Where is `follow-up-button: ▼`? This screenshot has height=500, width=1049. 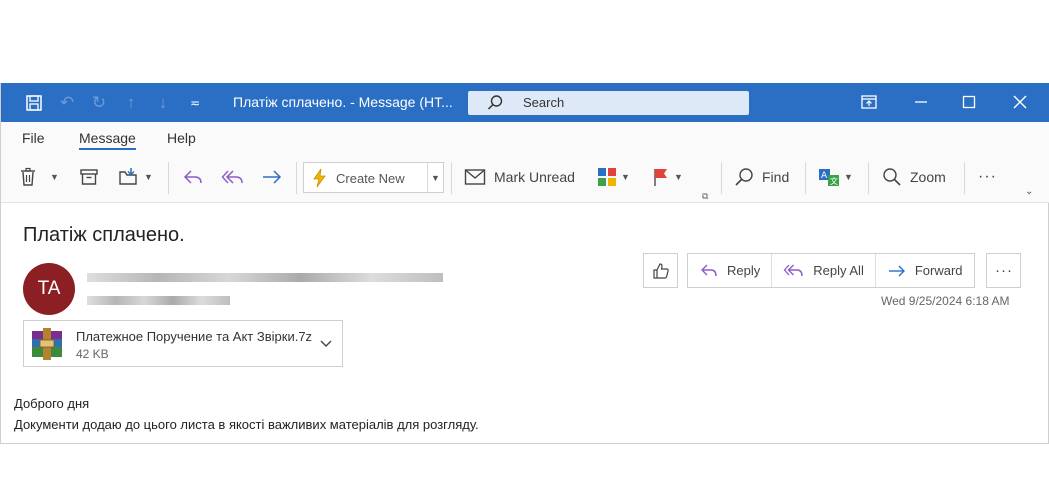 follow-up-button: ▼ is located at coordinates (667, 177).